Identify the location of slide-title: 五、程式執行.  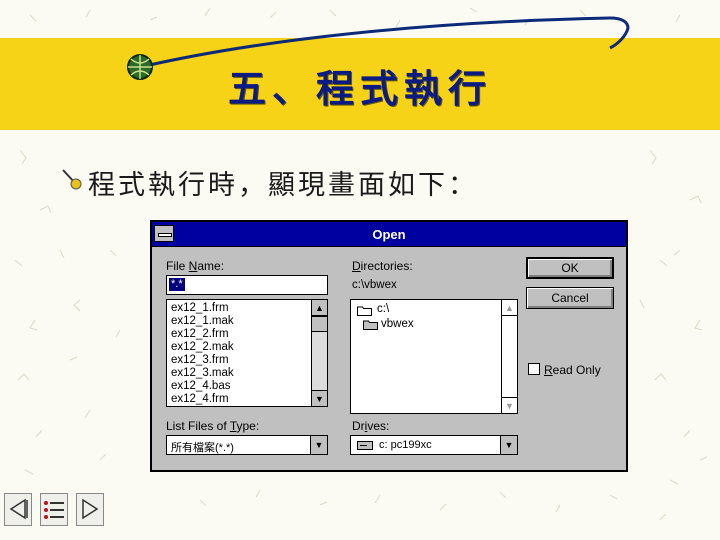
(359, 88).